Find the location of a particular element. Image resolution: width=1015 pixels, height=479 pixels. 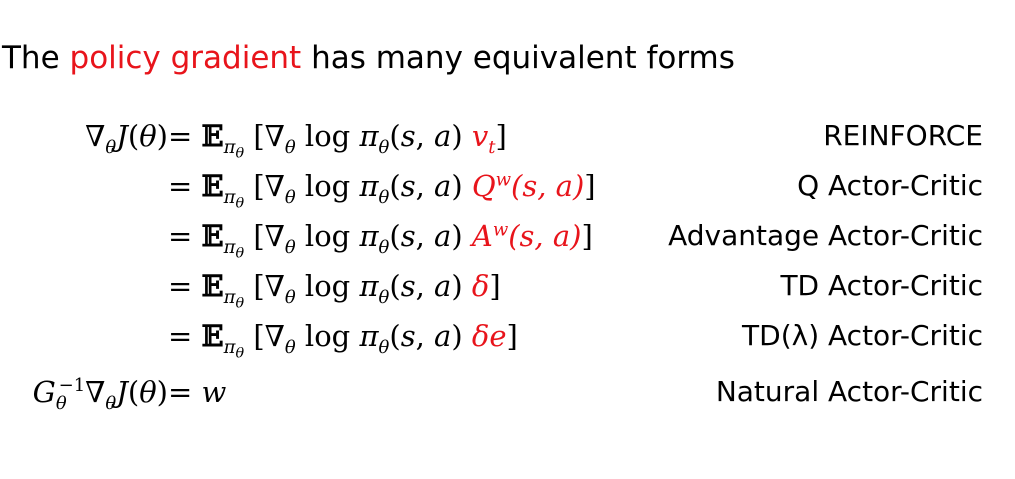

heading-prefix: The is located at coordinates (36, 58).